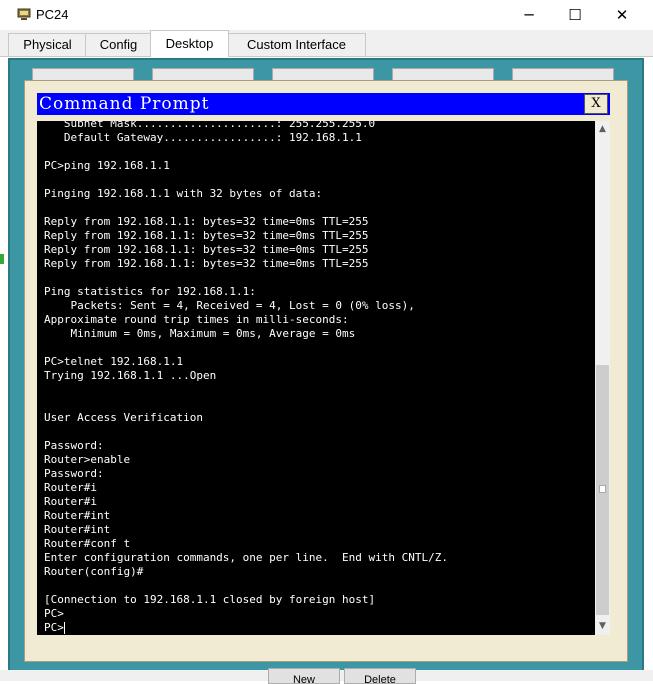 Image resolution: width=653 pixels, height=684 pixels. I want to click on side-indicator, so click(2, 259).